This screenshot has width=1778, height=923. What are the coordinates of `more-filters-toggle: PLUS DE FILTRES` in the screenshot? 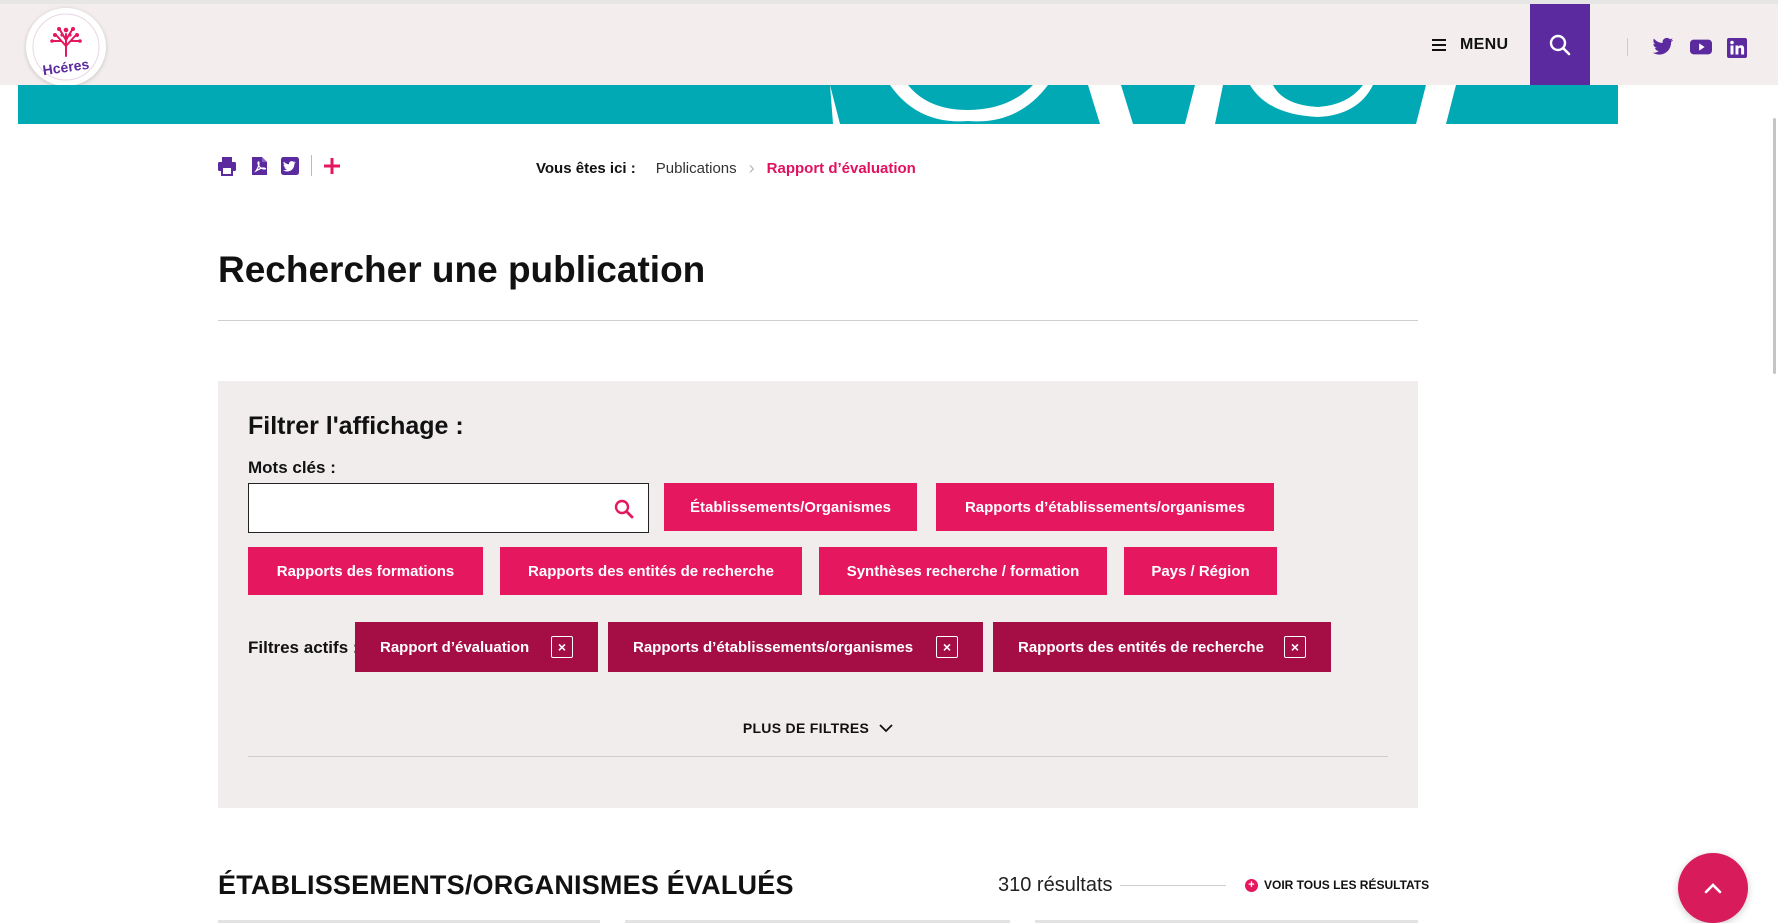 It's located at (818, 728).